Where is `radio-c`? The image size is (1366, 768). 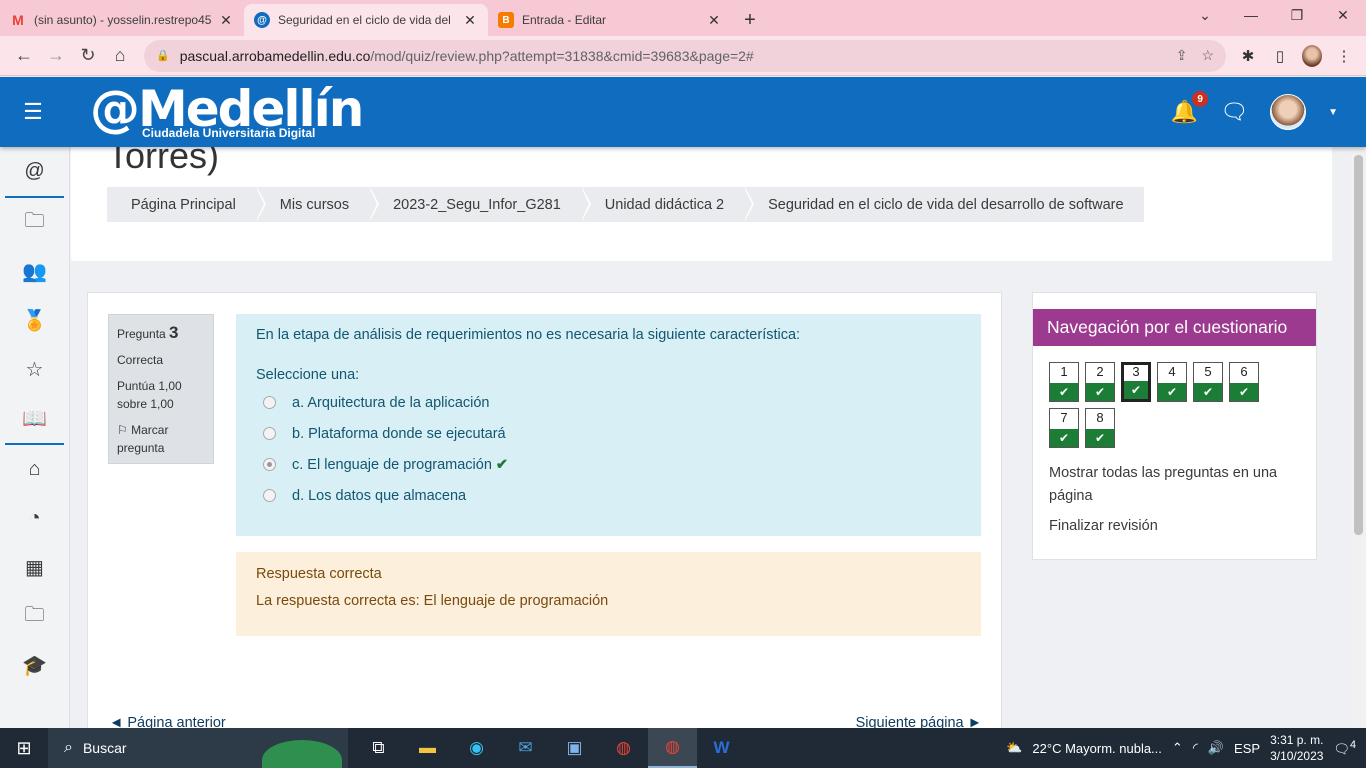 radio-c is located at coordinates (269, 464).